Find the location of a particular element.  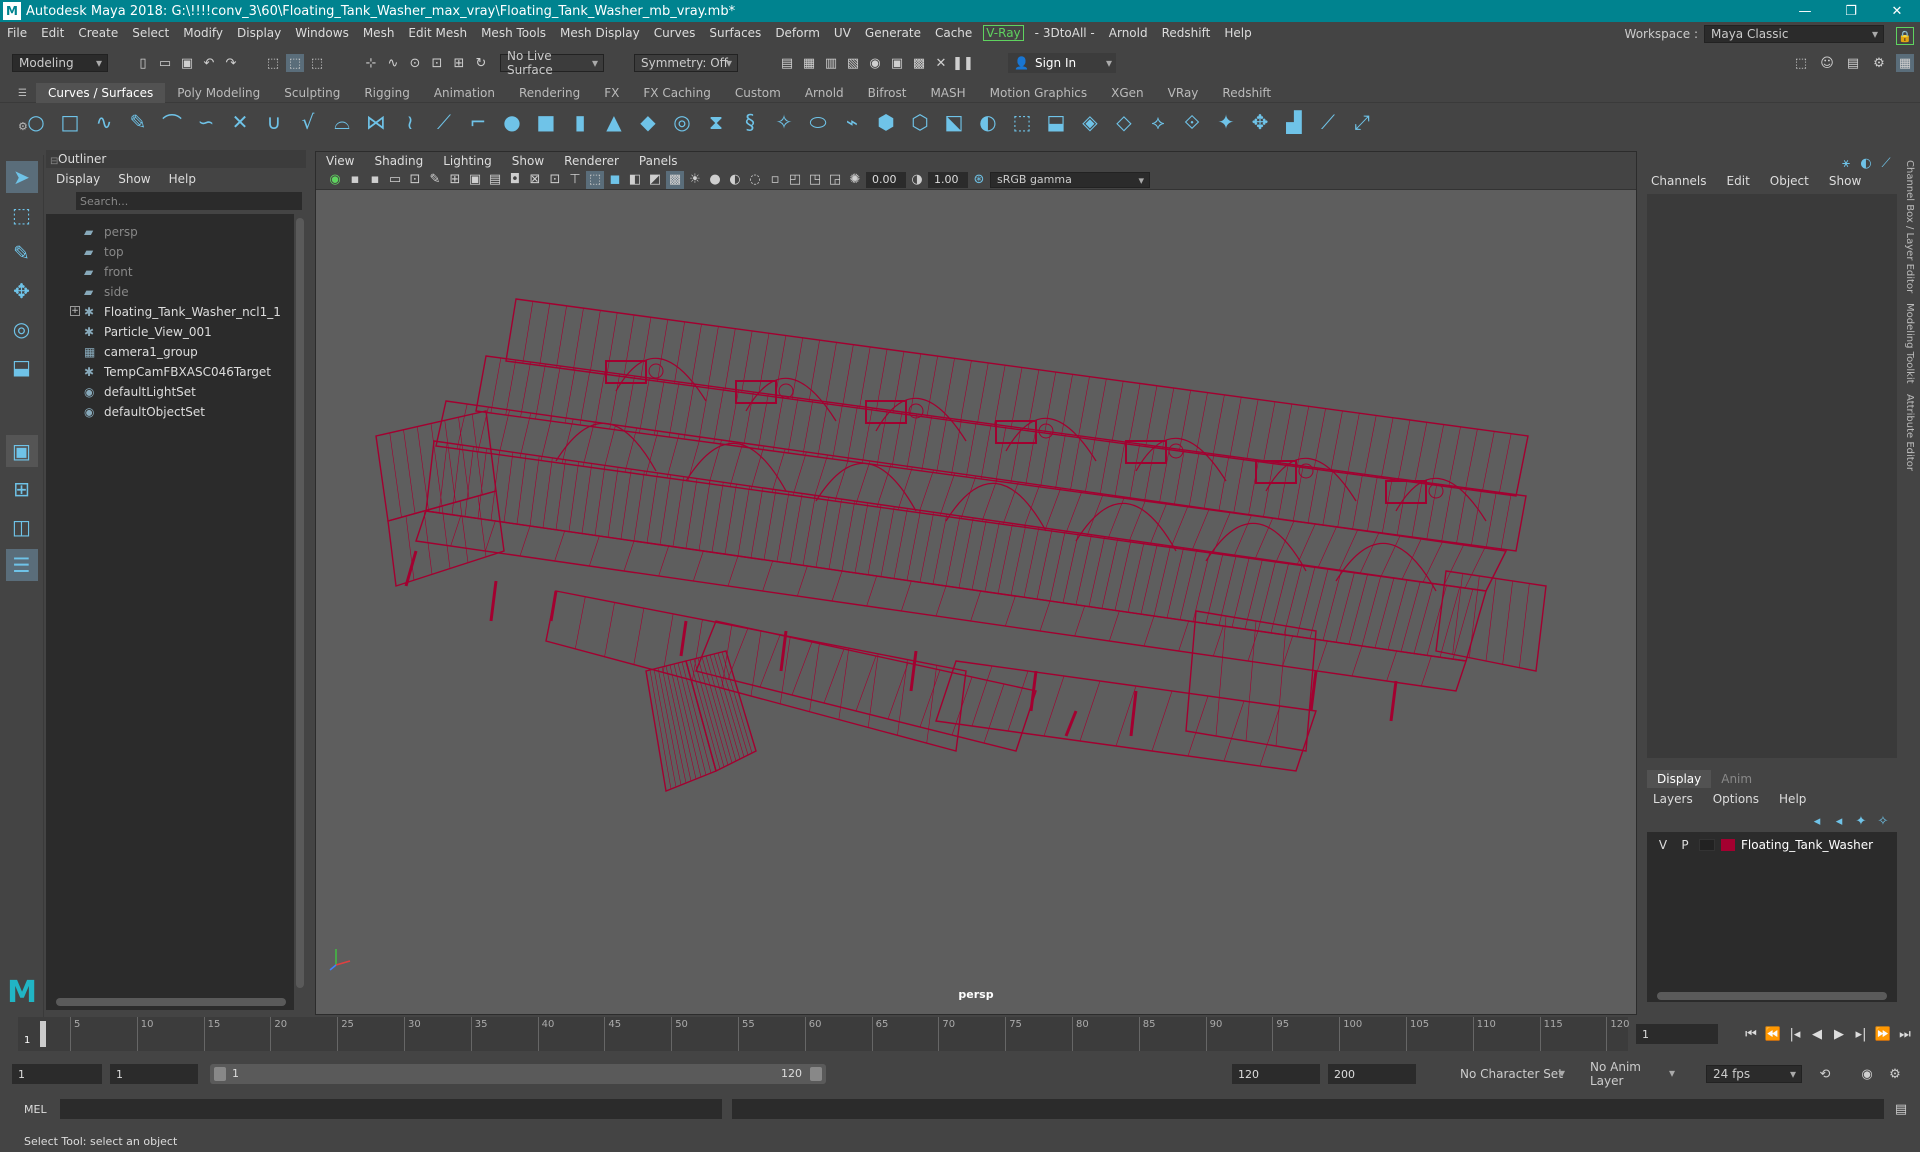

expand-icon: + is located at coordinates (75, 311).